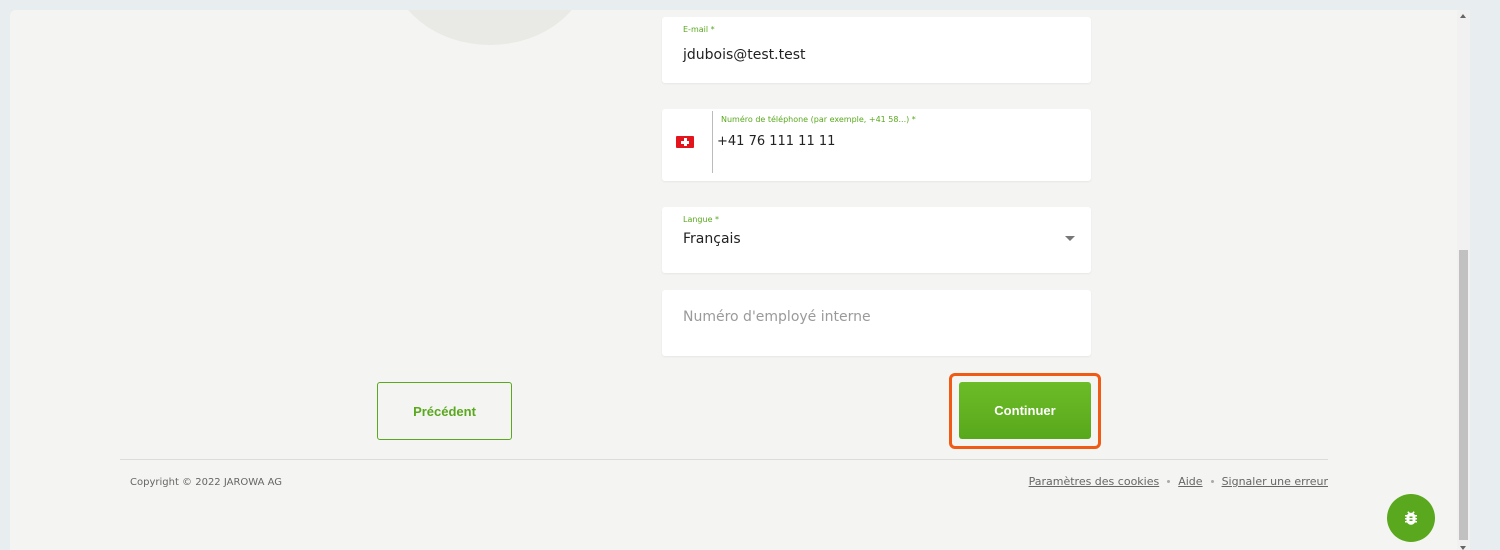  Describe the element at coordinates (1463, 548) in the screenshot. I see `scroll-down-icon` at that location.